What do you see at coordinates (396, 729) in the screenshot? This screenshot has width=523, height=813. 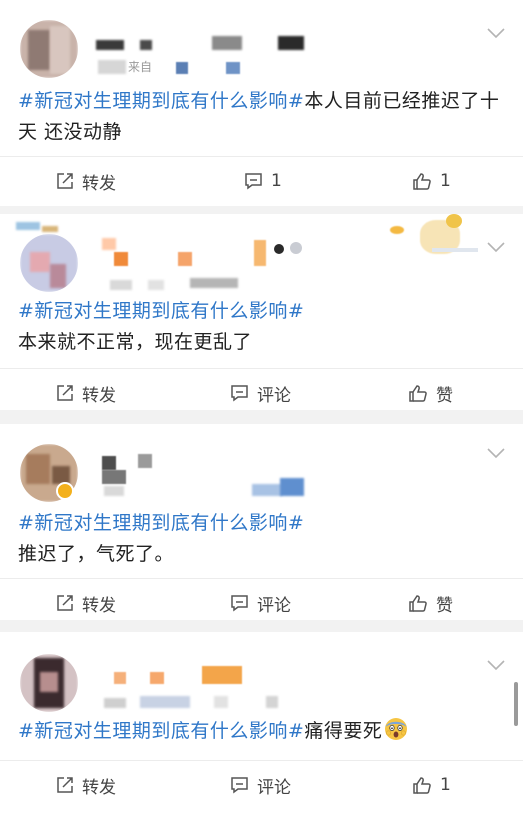 I see `scared-face-icon` at bounding box center [396, 729].